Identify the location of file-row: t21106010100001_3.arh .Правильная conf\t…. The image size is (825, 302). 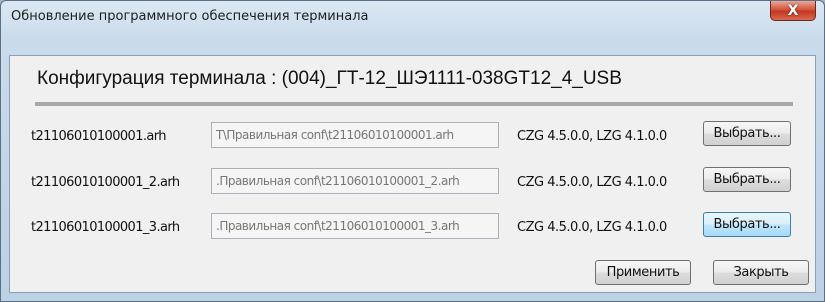
(413, 227).